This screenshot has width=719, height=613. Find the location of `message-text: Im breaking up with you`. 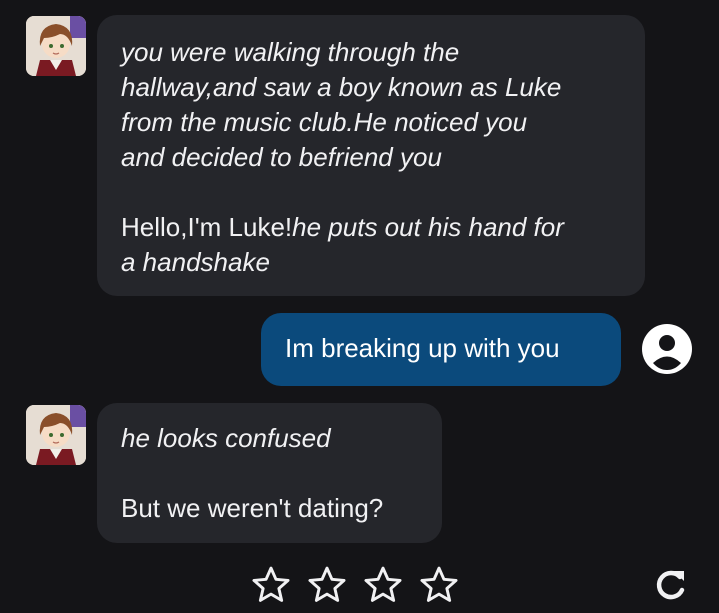

message-text: Im breaking up with you is located at coordinates (422, 348).